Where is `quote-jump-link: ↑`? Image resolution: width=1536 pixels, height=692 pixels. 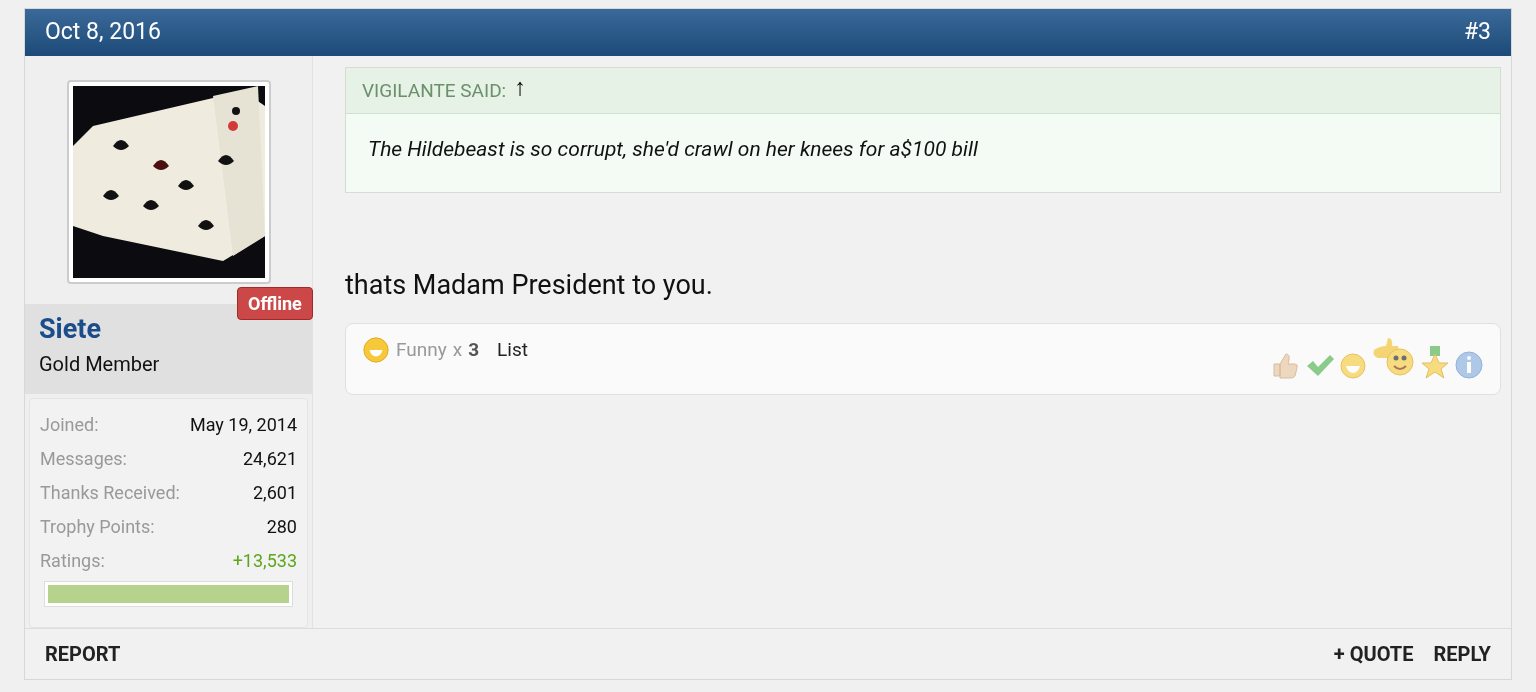
quote-jump-link: ↑ is located at coordinates (520, 89).